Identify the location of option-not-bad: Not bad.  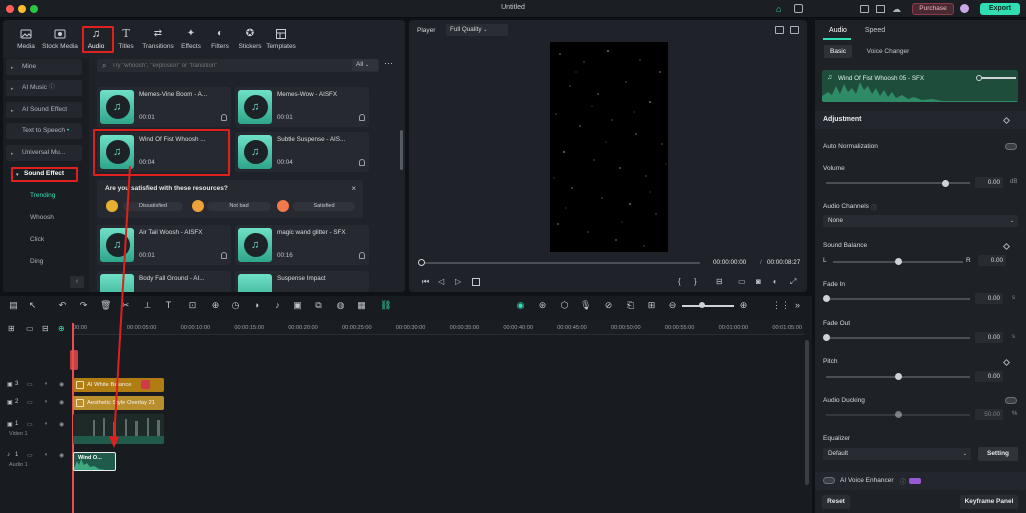
(239, 206).